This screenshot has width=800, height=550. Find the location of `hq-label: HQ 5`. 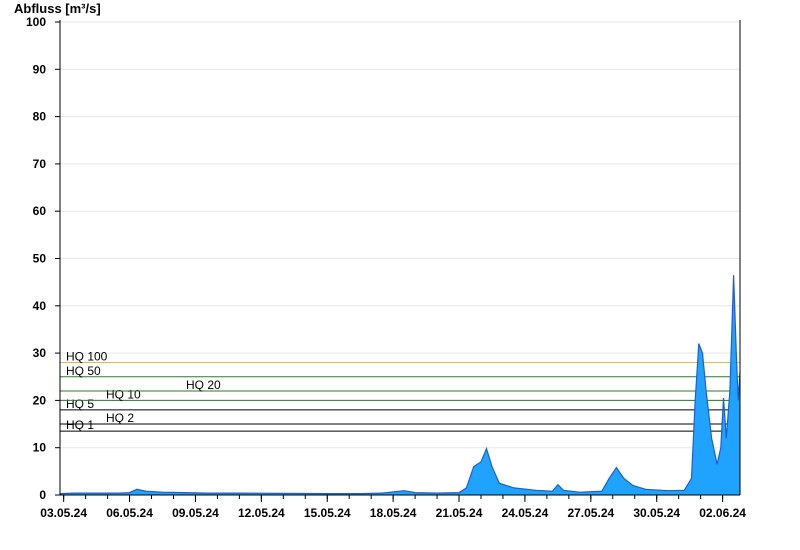

hq-label: HQ 5 is located at coordinates (80, 404).